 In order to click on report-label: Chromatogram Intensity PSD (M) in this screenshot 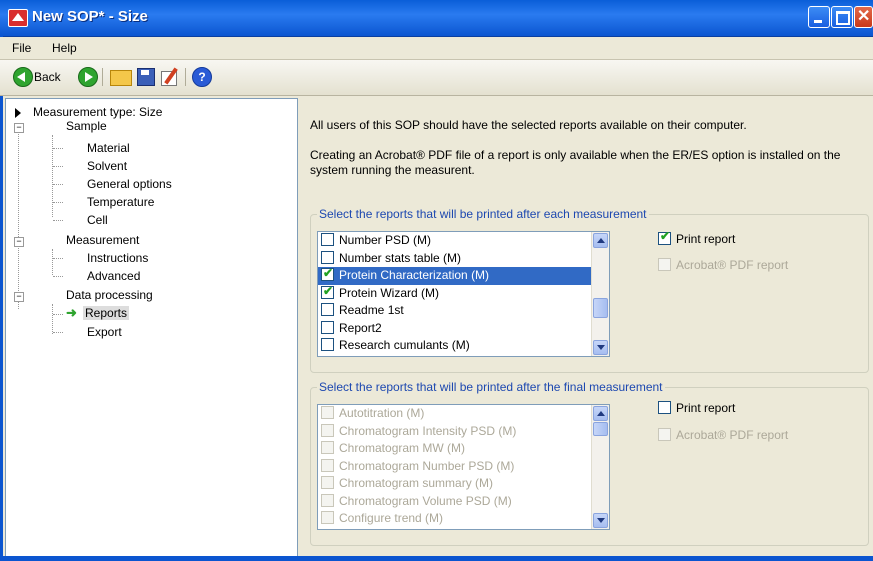, I will do `click(428, 430)`.